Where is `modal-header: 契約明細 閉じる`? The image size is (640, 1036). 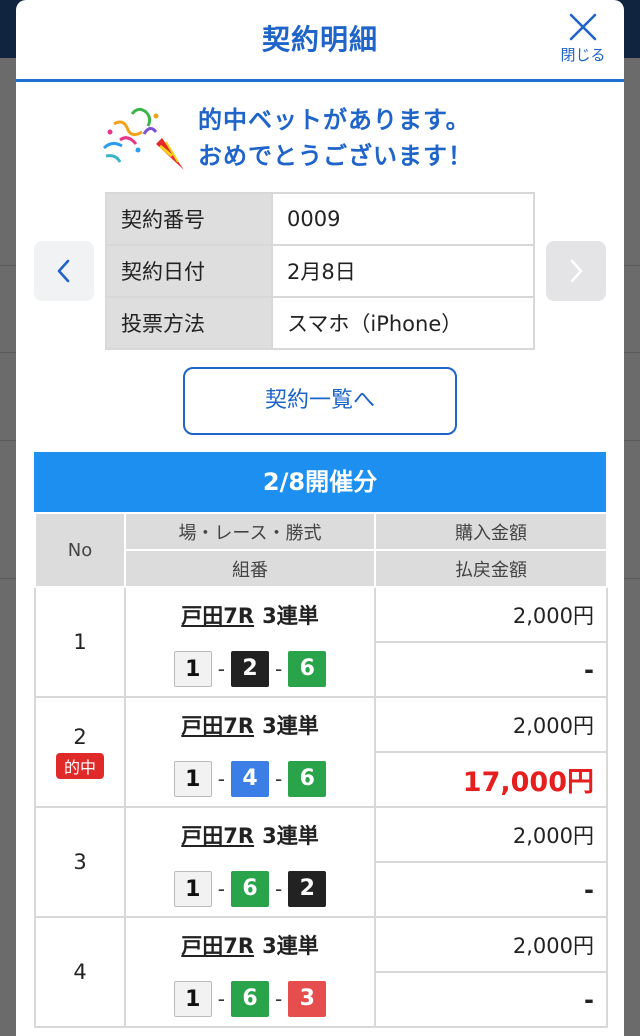 modal-header: 契約明細 閉じる is located at coordinates (320, 41).